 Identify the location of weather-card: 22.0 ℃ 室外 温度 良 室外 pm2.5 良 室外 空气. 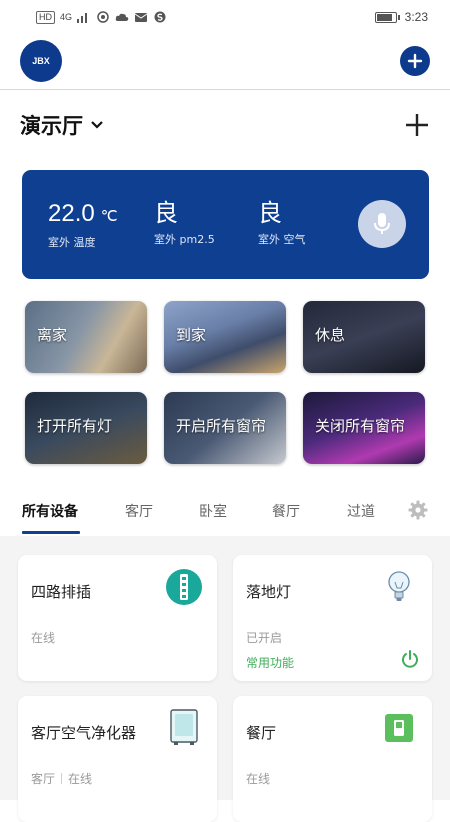
(225, 224).